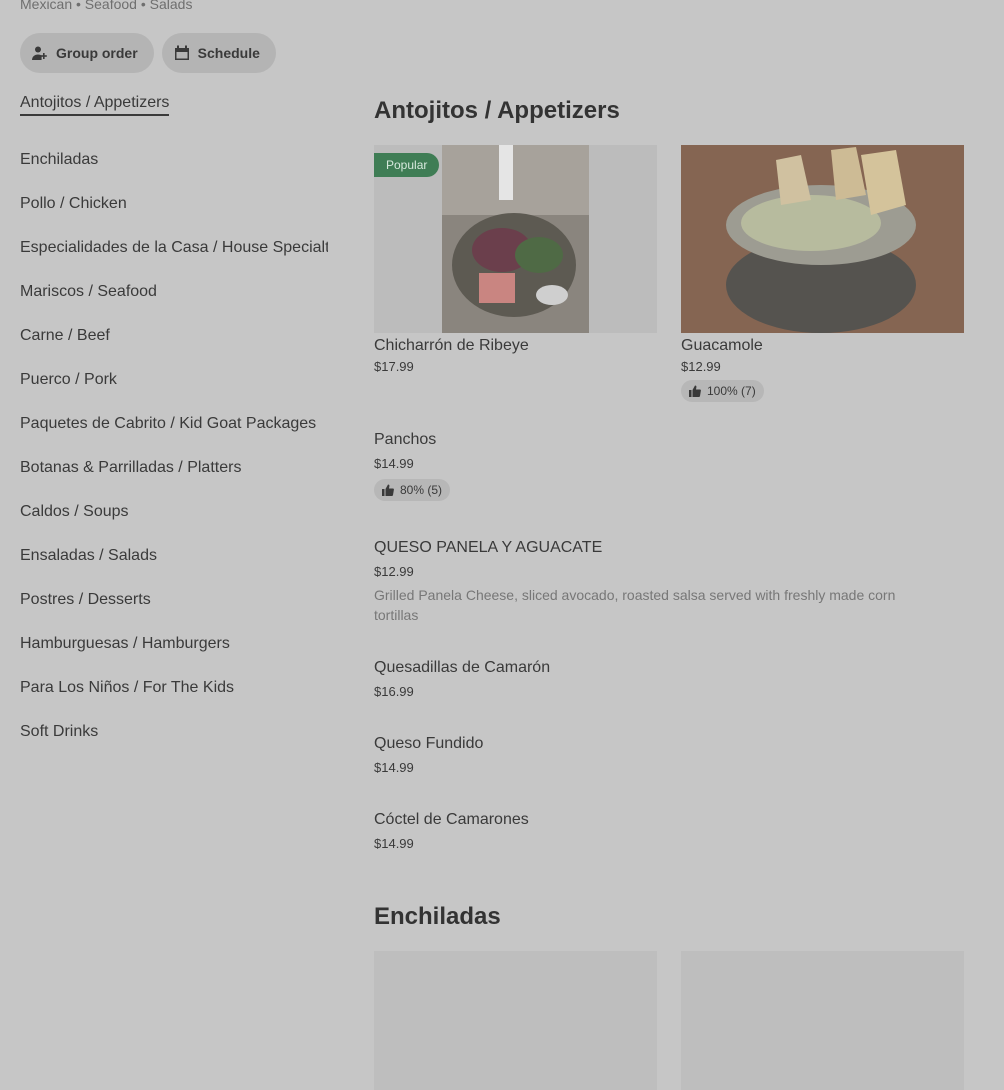 This screenshot has width=1004, height=1090. I want to click on guacamole-photo, so click(822, 239).